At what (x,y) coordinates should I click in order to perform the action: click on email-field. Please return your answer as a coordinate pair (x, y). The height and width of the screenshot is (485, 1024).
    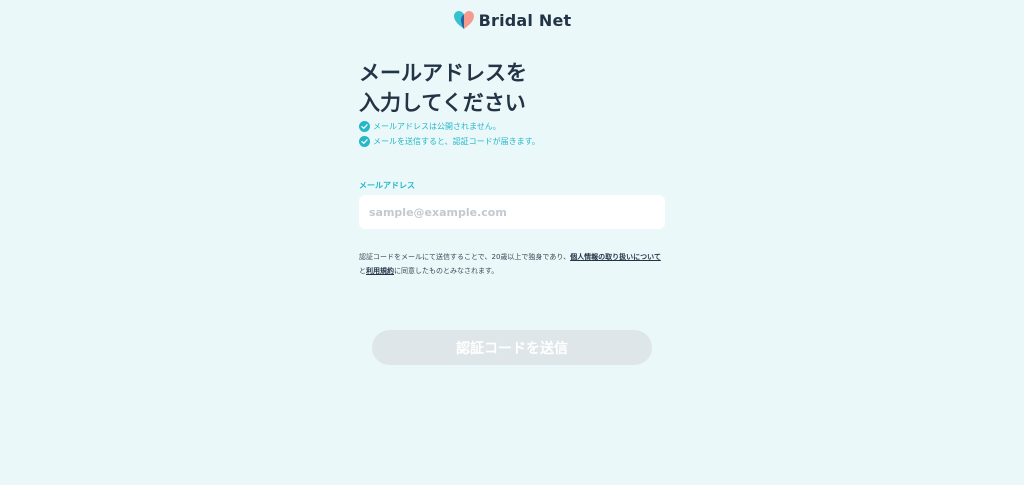
    Looking at the image, I should click on (512, 212).